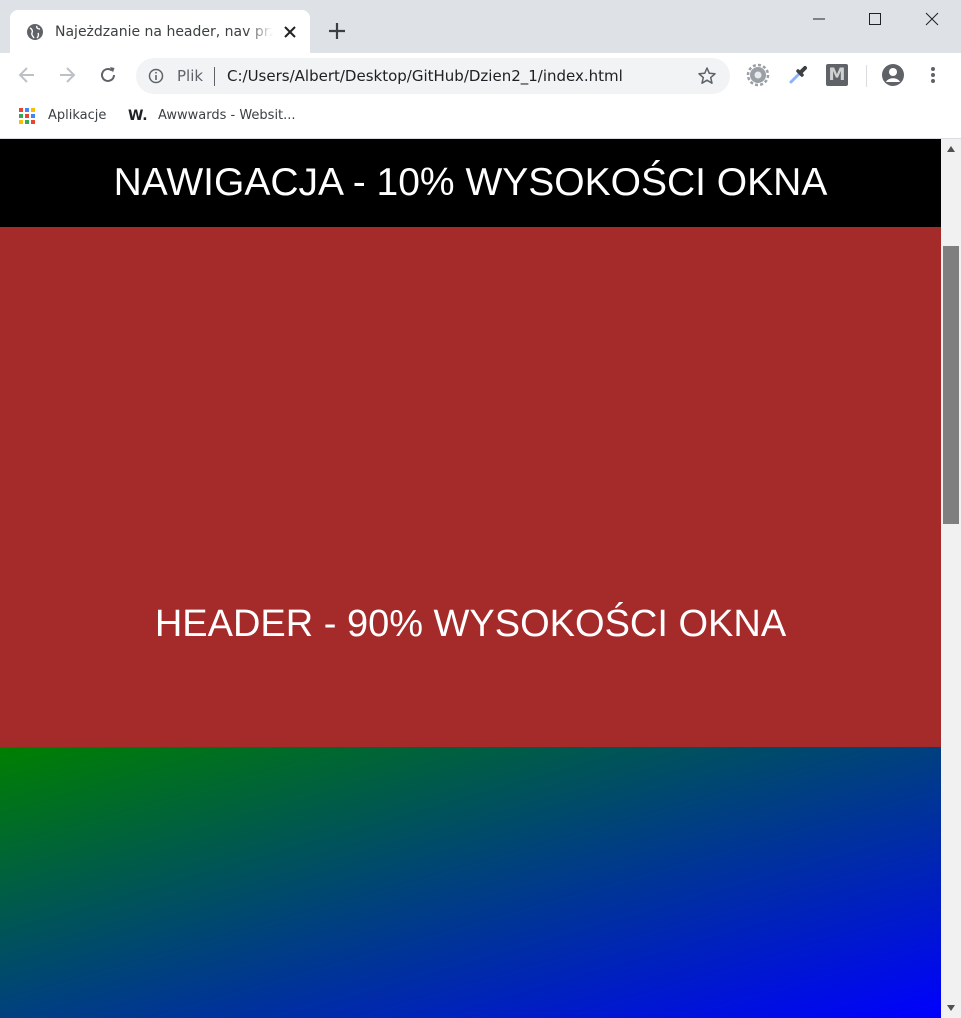  What do you see at coordinates (951, 578) in the screenshot?
I see `vertical-scrollbar` at bounding box center [951, 578].